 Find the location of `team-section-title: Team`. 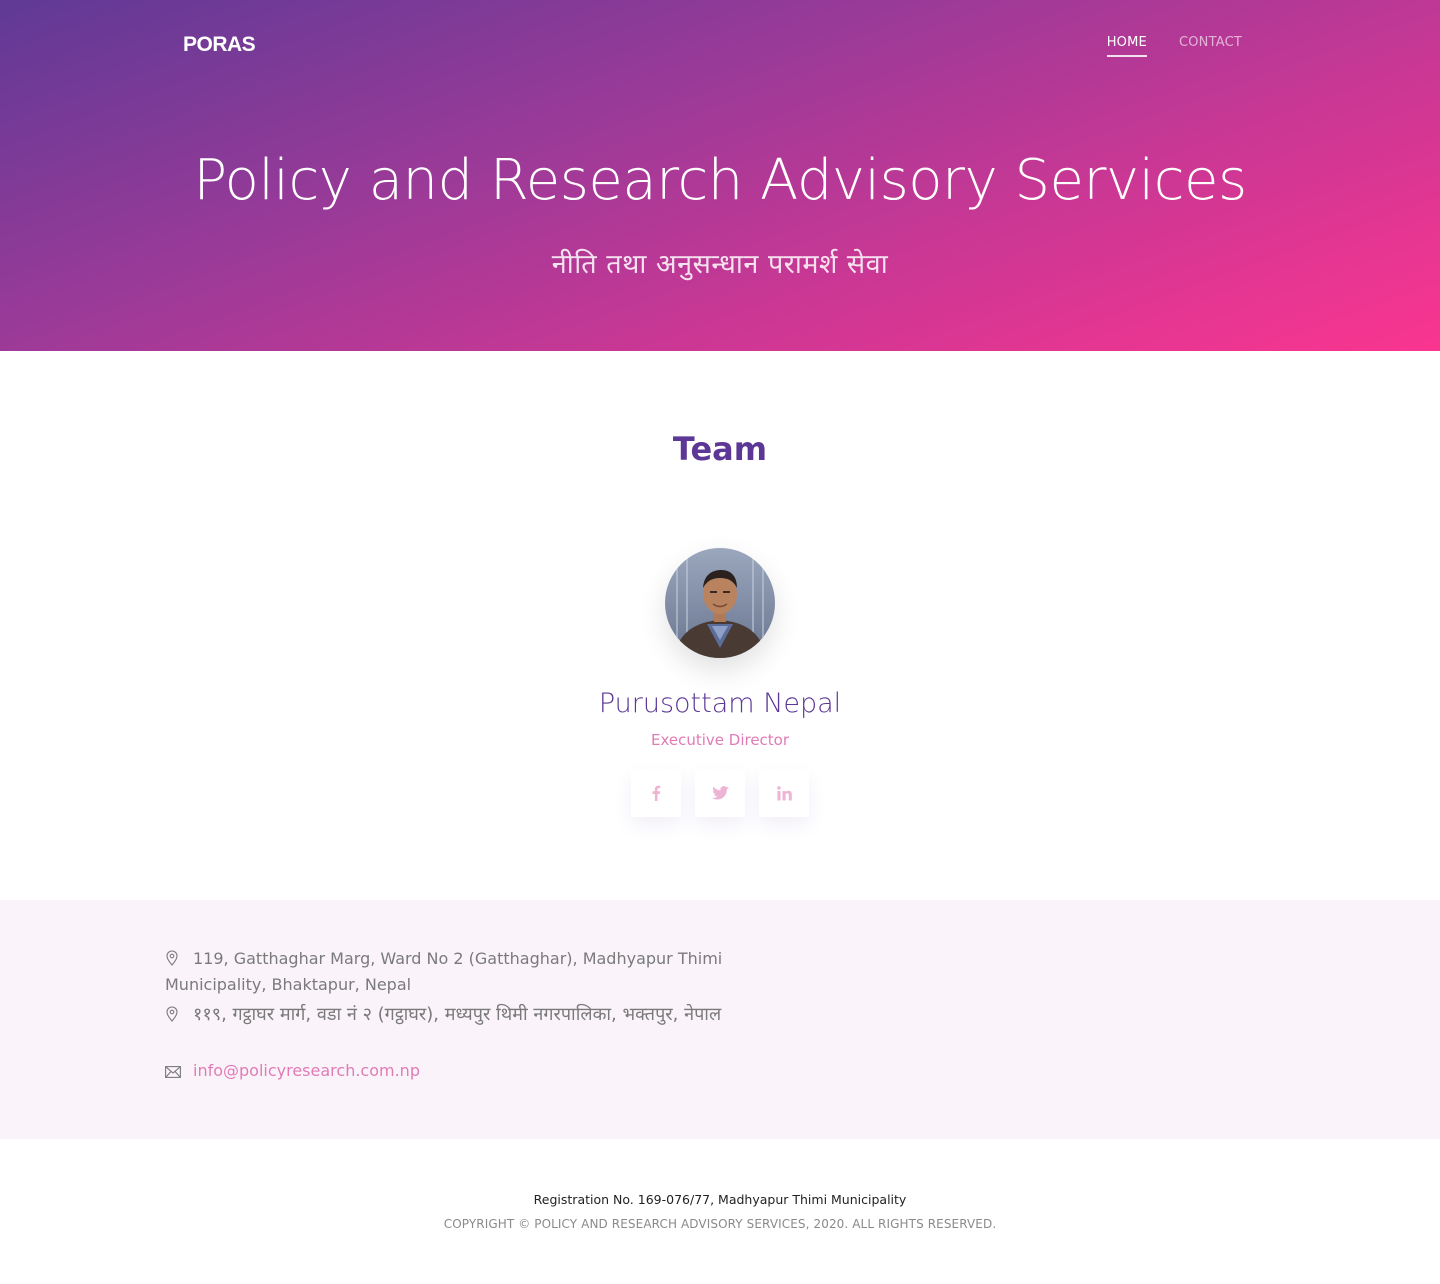

team-section-title: Team is located at coordinates (720, 449).